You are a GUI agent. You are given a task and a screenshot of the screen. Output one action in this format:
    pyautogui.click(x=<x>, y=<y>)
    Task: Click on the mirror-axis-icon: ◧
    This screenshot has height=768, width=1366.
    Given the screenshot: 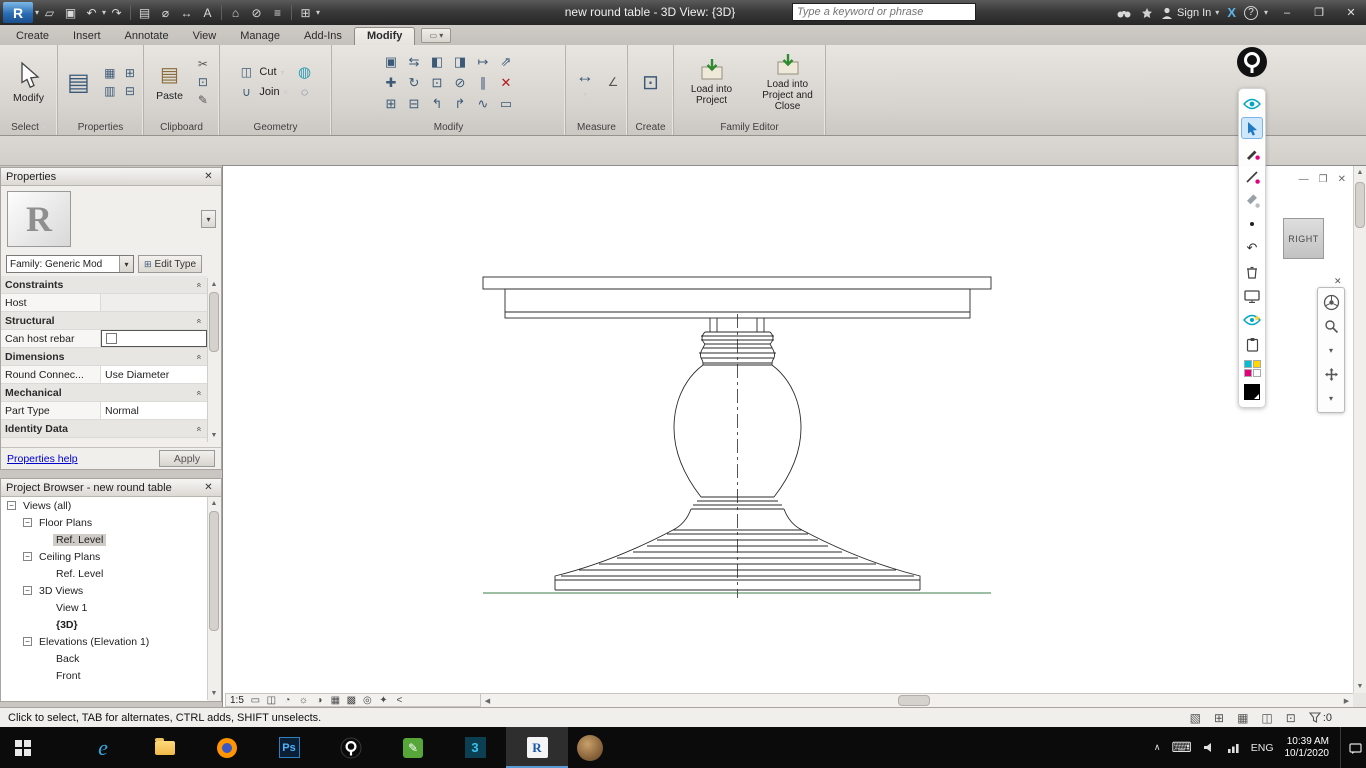 What is the action you would take?
    pyautogui.click(x=437, y=62)
    